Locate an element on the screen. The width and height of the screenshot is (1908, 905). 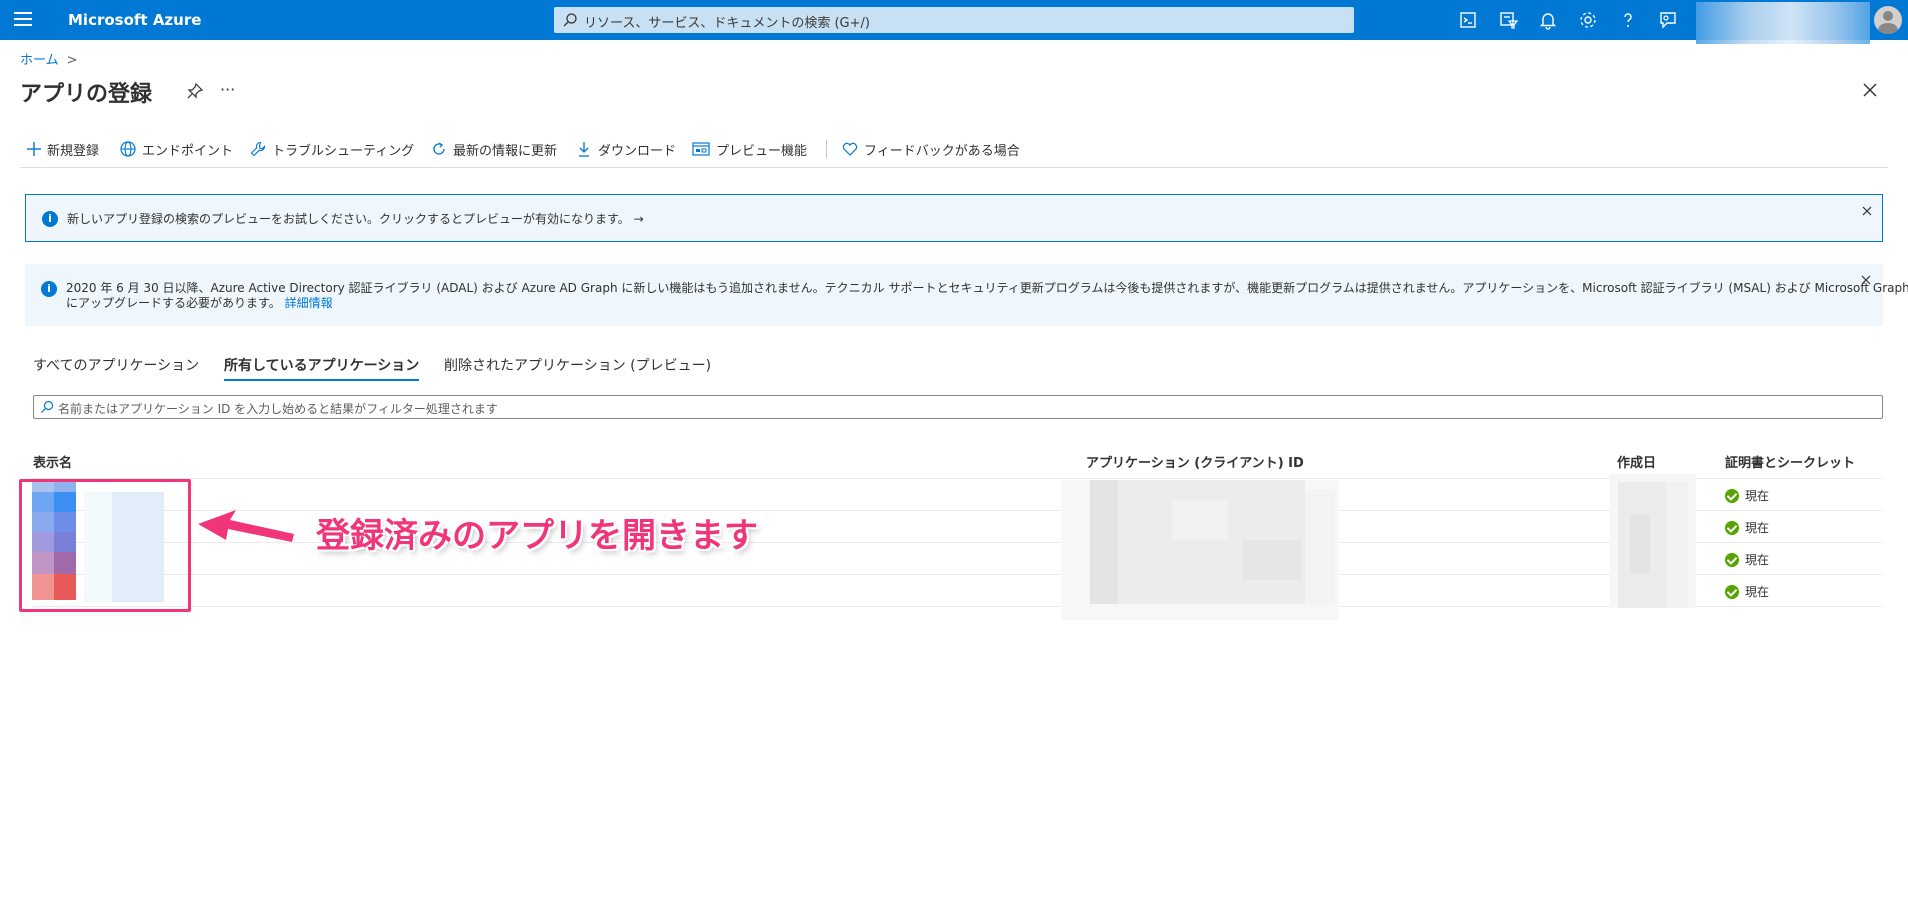
refresh-icon is located at coordinates (439, 148).